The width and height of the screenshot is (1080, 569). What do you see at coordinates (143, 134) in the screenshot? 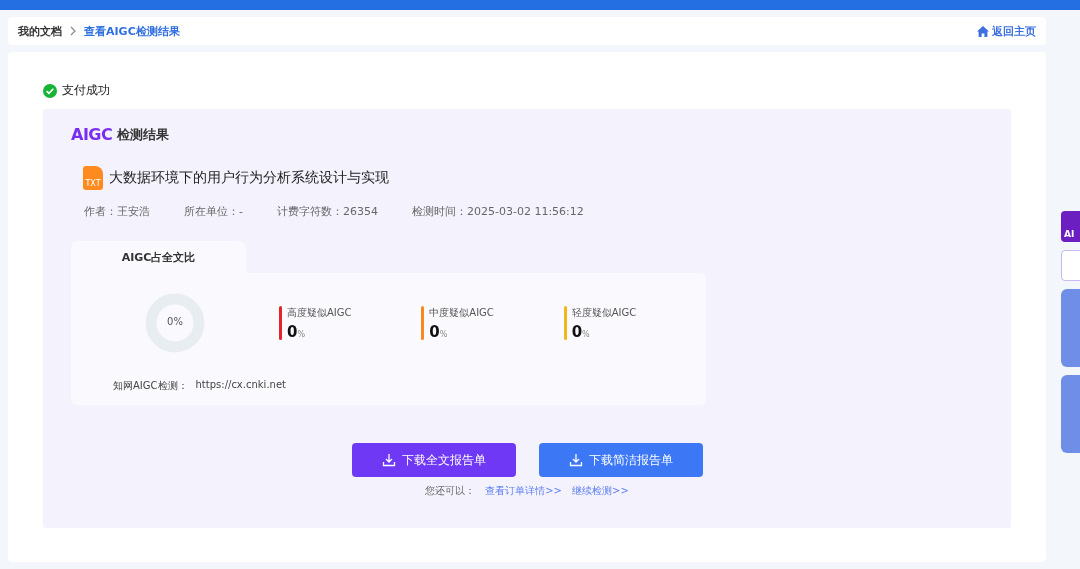
I see `section-title: 检测结果` at bounding box center [143, 134].